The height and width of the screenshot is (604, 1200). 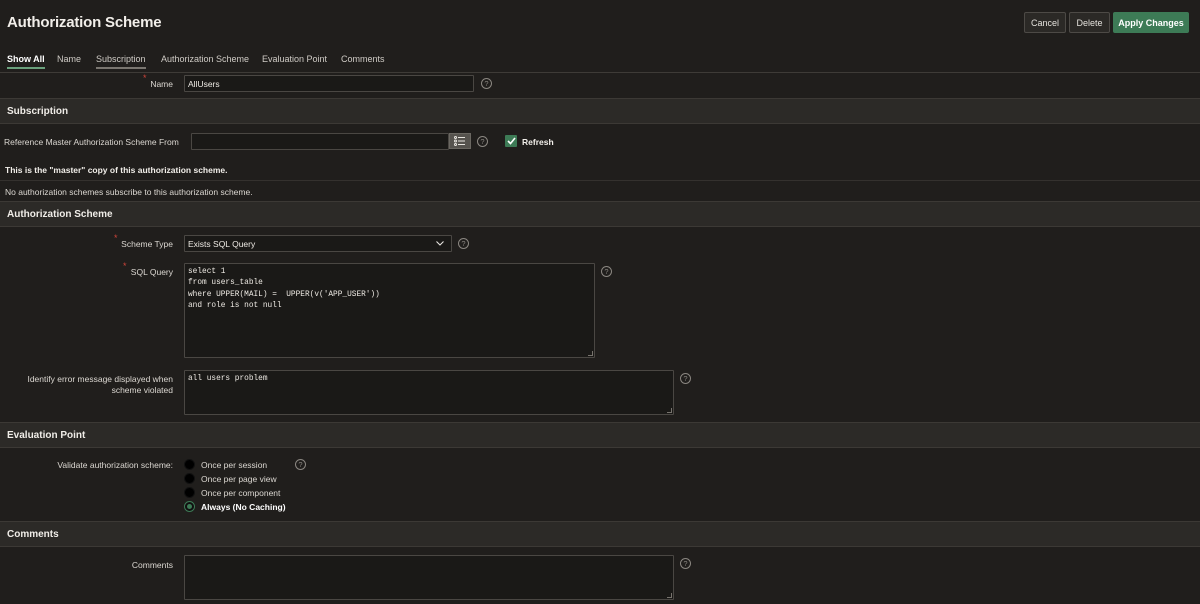 What do you see at coordinates (189, 506) in the screenshot?
I see `radio-always-no-caching` at bounding box center [189, 506].